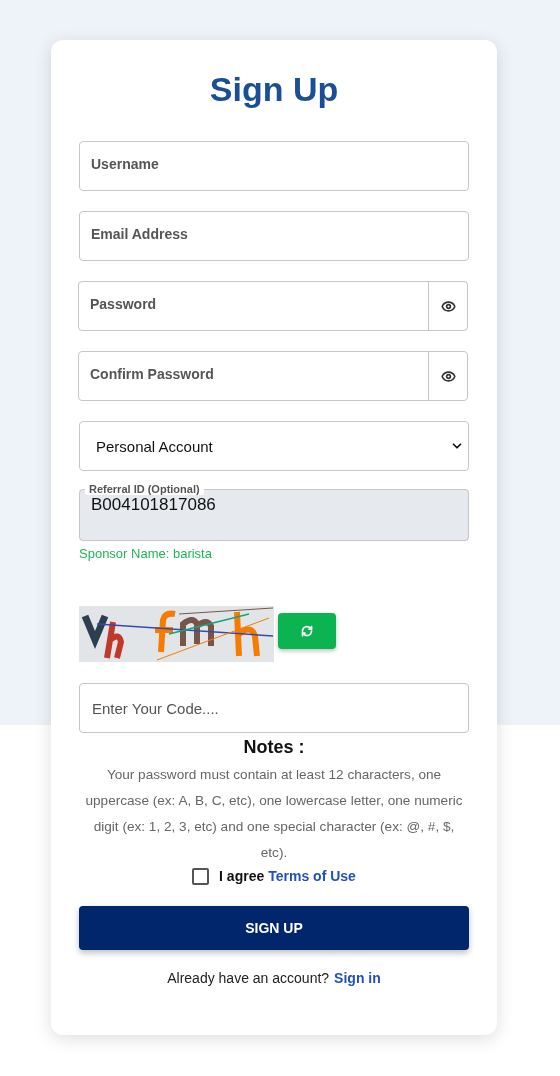 The image size is (560, 1076). What do you see at coordinates (201, 876) in the screenshot?
I see `agree-checkbox` at bounding box center [201, 876].